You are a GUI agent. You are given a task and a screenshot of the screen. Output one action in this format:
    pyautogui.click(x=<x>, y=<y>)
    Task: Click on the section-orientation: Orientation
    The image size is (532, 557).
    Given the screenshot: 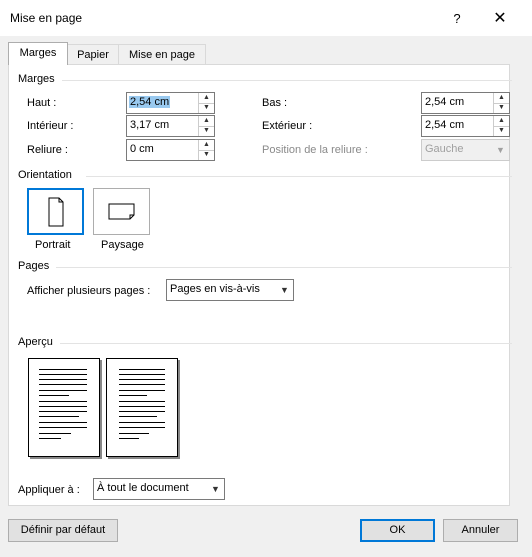 What is the action you would take?
    pyautogui.click(x=45, y=175)
    